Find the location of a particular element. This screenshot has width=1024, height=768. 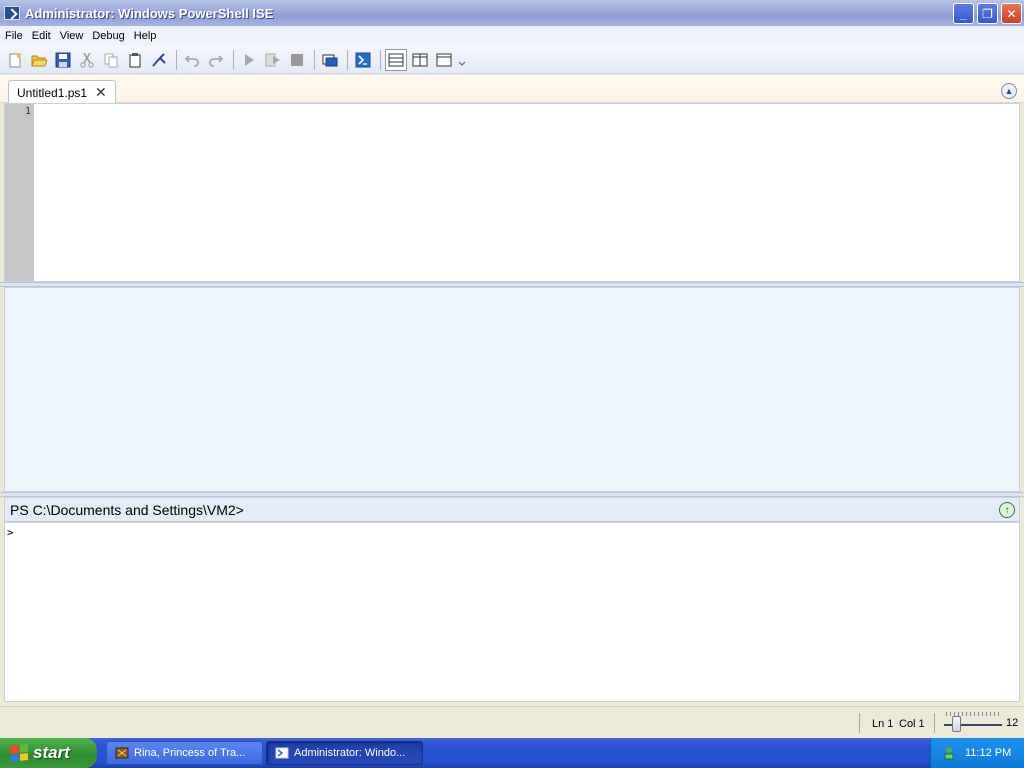

run-selection-icon is located at coordinates (272, 59).